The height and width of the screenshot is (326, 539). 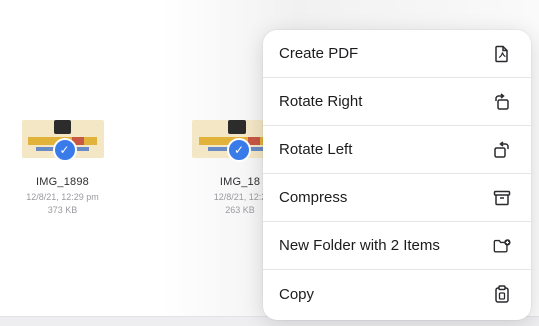 What do you see at coordinates (502, 149) in the screenshot?
I see `rotate-left-icon` at bounding box center [502, 149].